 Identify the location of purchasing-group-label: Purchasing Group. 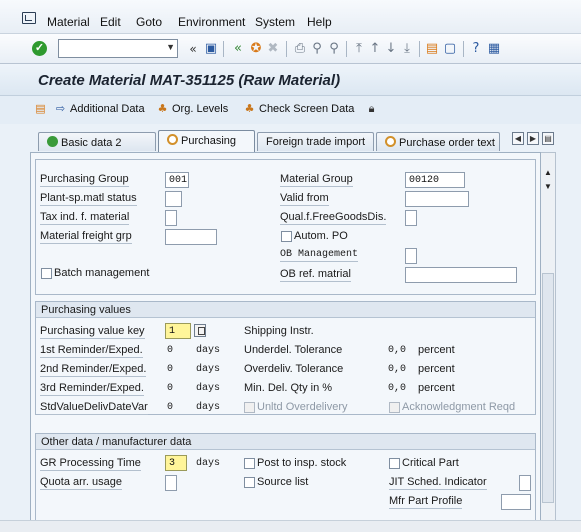
(84, 180).